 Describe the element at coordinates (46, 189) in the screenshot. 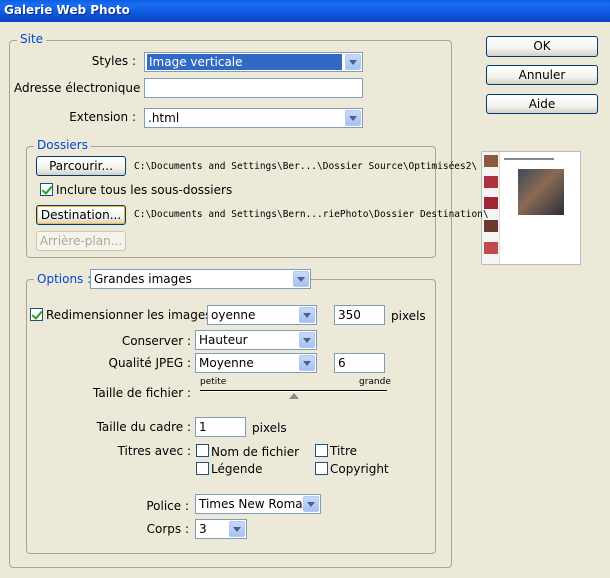

I see `include-subfolders-checkbox` at that location.